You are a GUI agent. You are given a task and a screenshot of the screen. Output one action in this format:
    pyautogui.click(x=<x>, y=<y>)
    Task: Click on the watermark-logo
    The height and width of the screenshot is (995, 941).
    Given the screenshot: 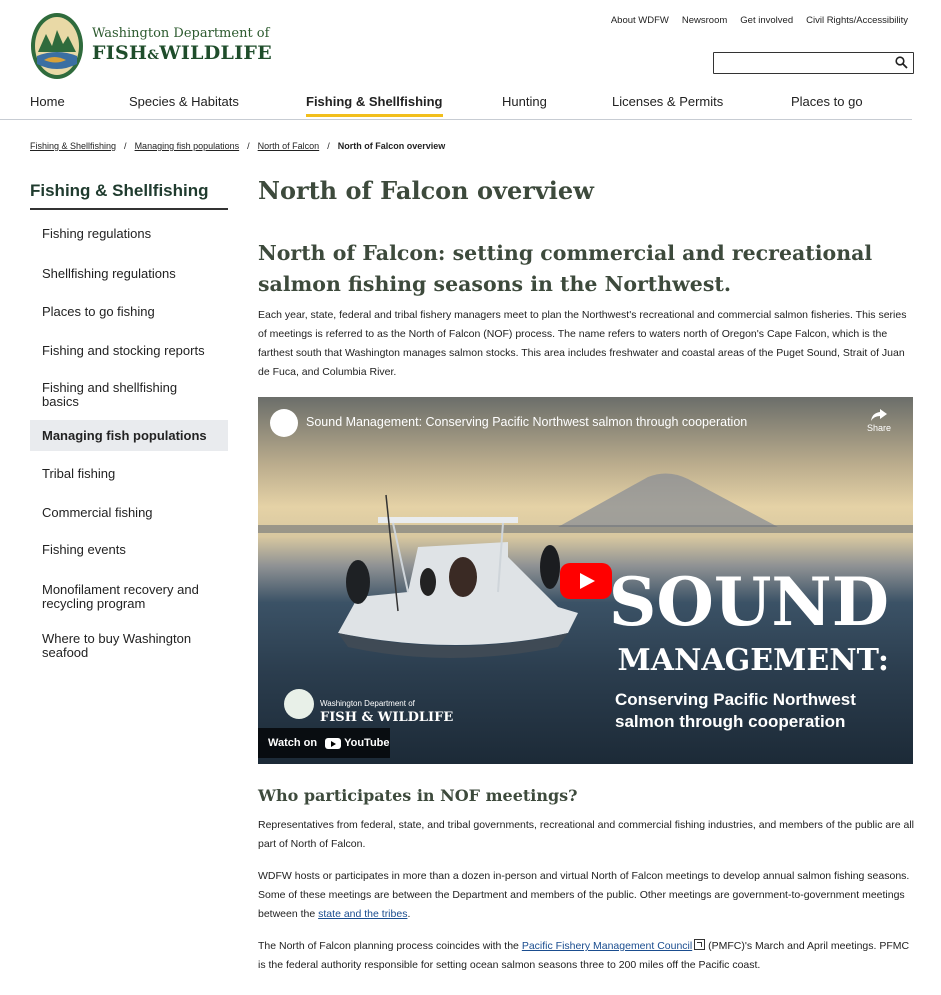 What is the action you would take?
    pyautogui.click(x=299, y=704)
    